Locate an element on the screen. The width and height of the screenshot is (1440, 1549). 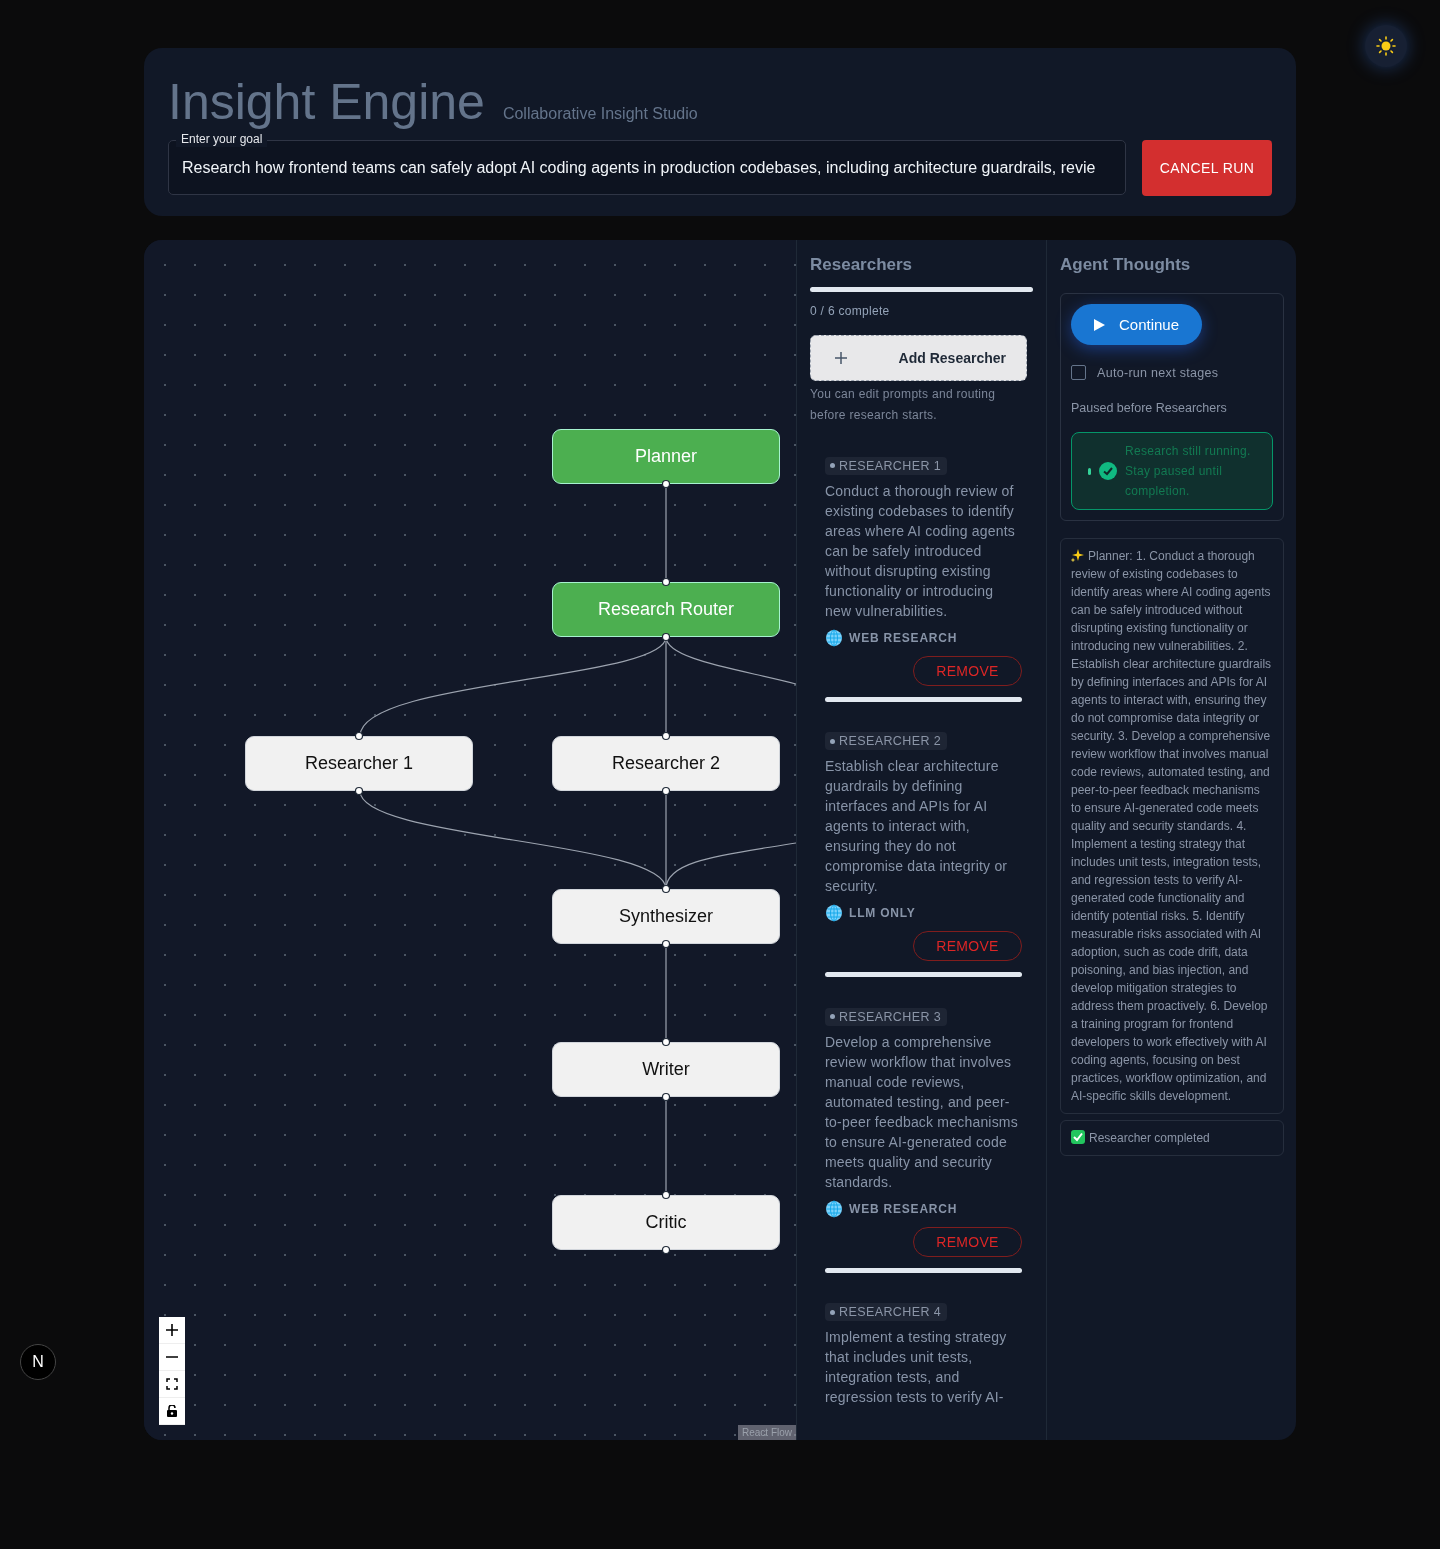
theme-toggle-button is located at coordinates (1386, 46).